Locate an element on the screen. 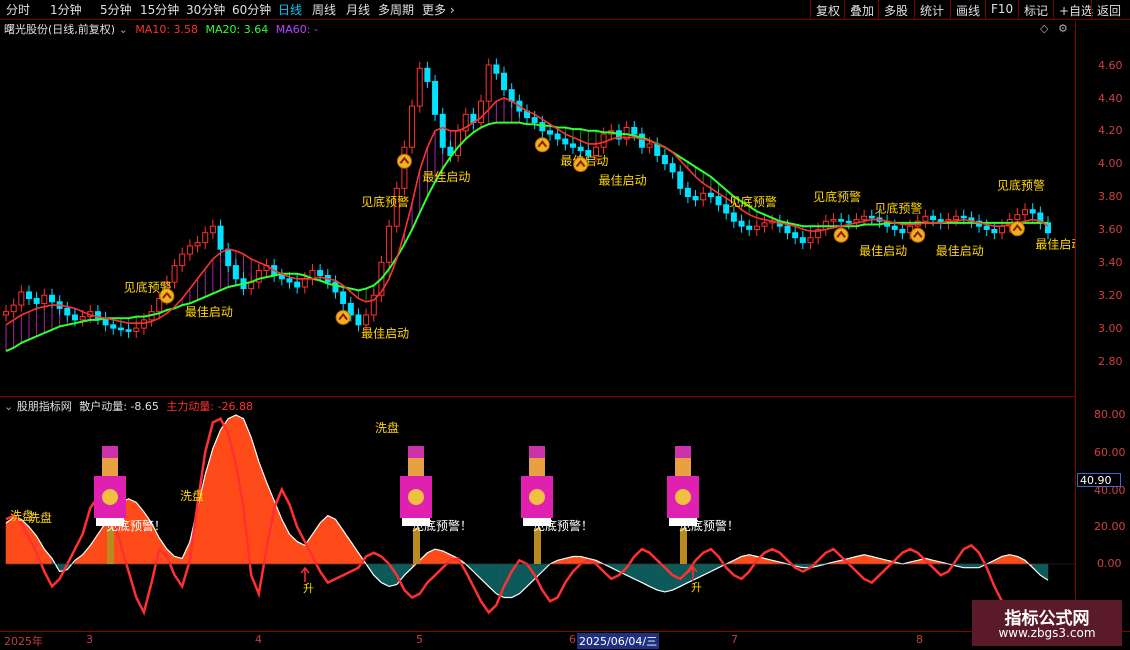 Image resolution: width=1130 pixels, height=650 pixels. price-tick: 3.20 is located at coordinates (1110, 295).